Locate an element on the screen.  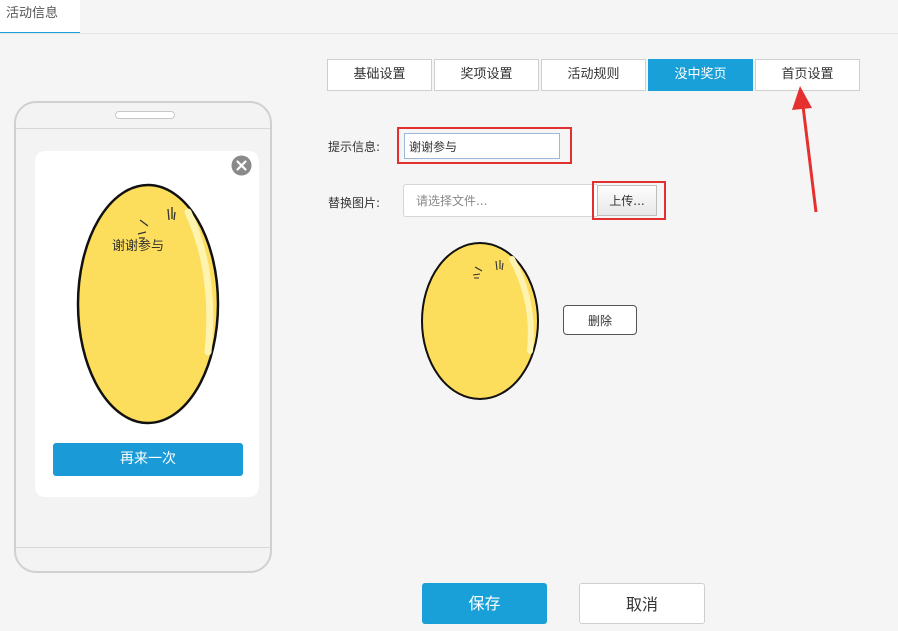
save-button: 保存 is located at coordinates (484, 603).